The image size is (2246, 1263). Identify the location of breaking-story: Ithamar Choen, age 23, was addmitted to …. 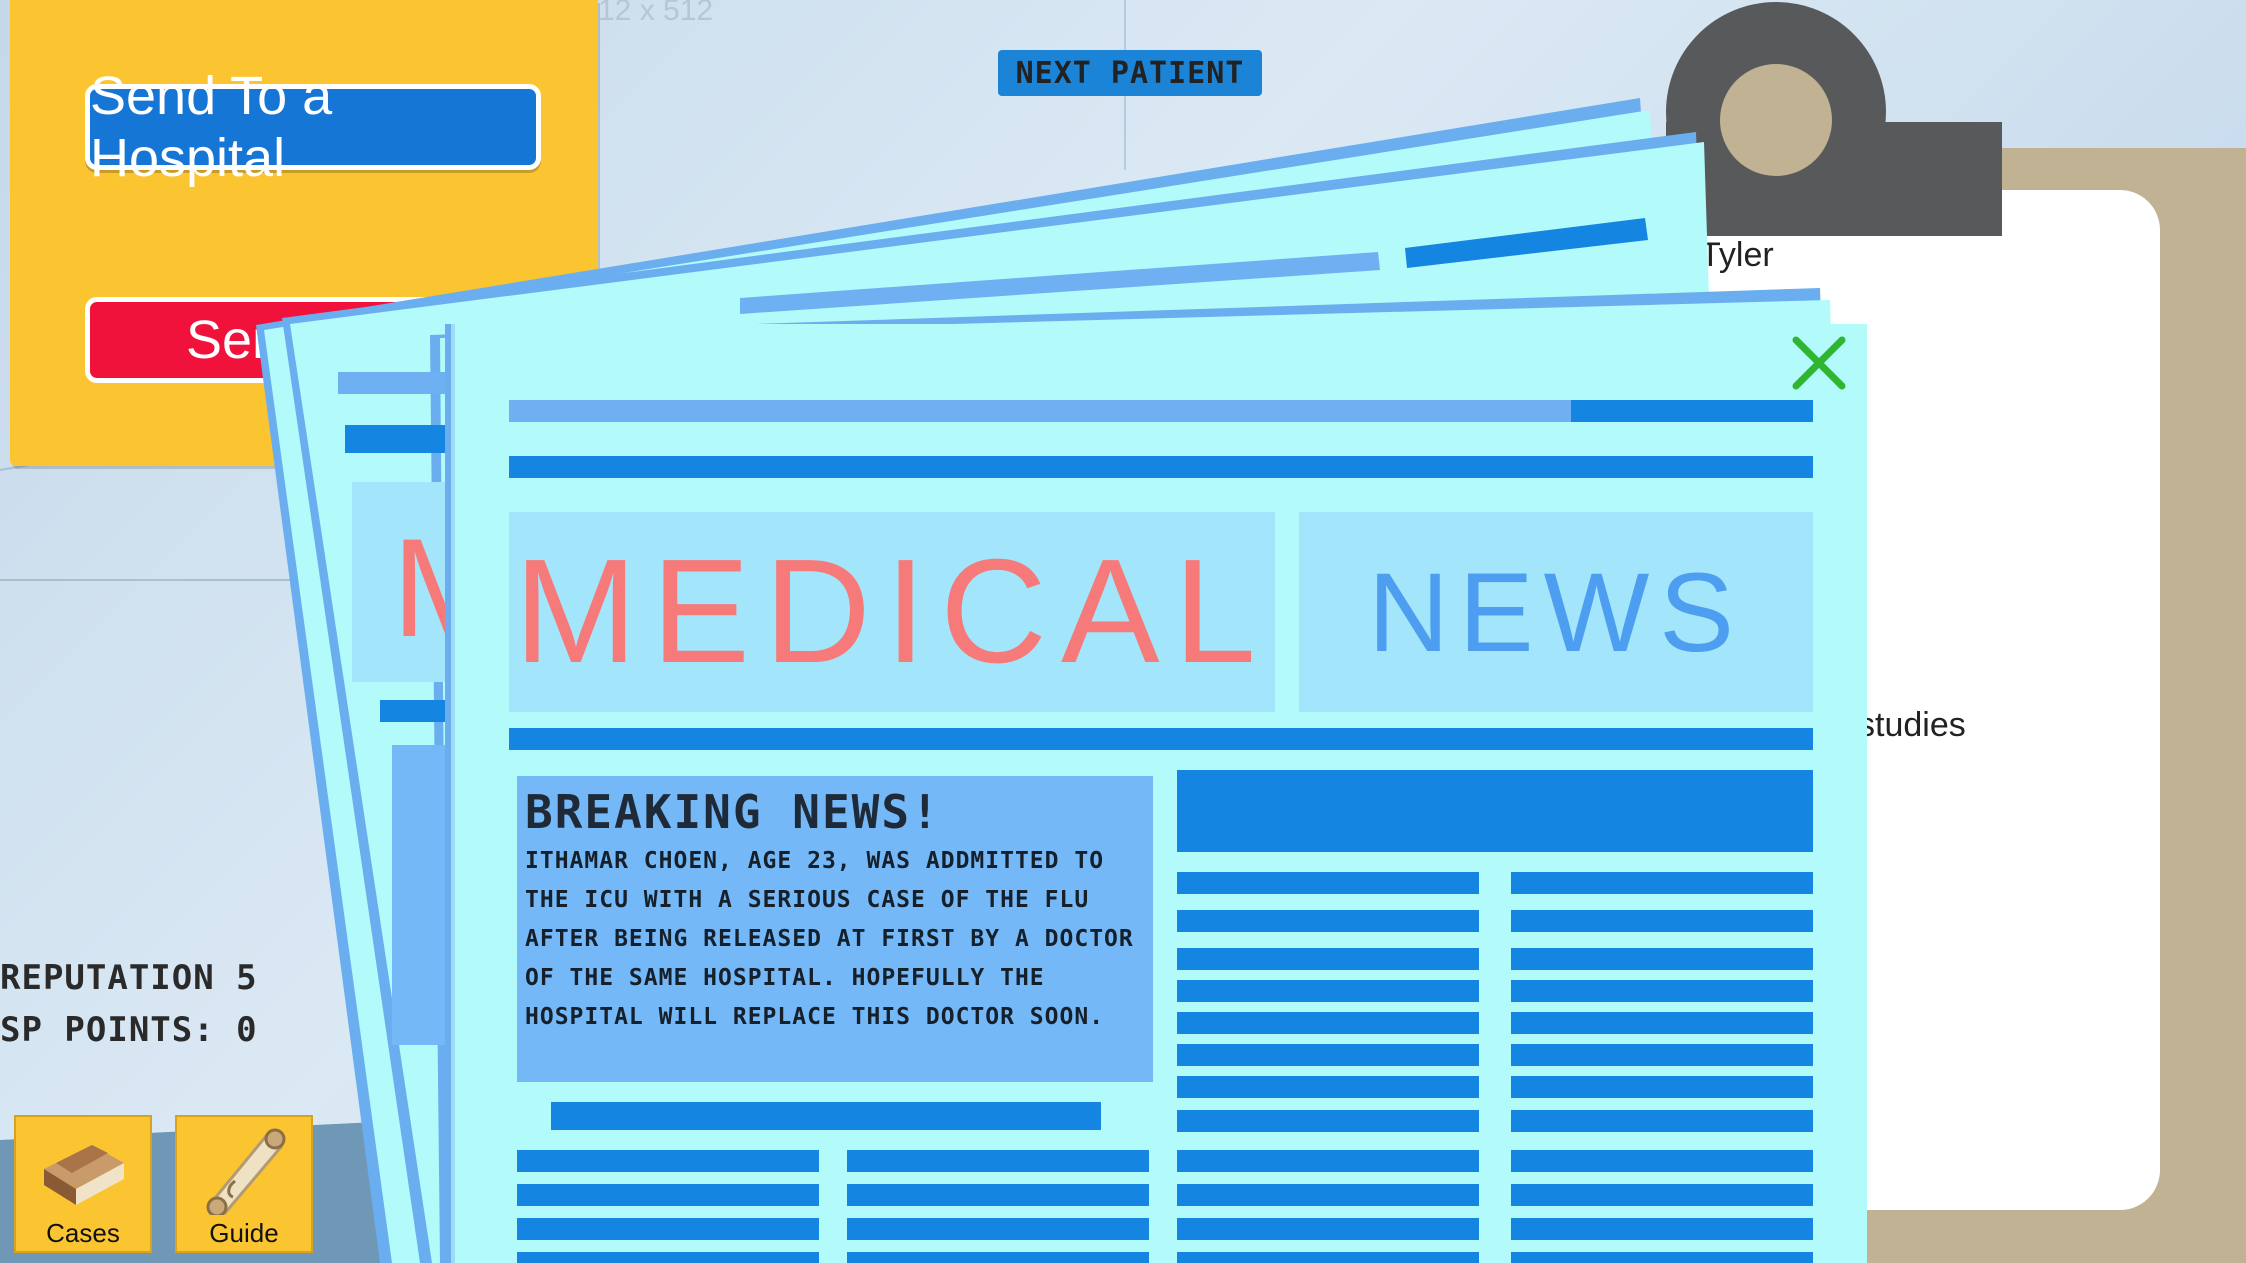
(829, 939).